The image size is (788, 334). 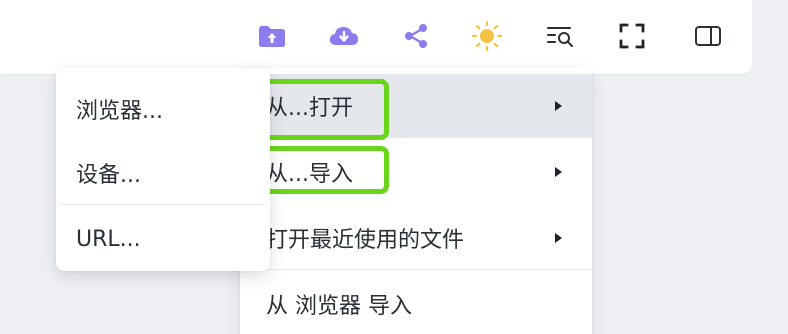 I want to click on fullscreen-button, so click(x=632, y=36).